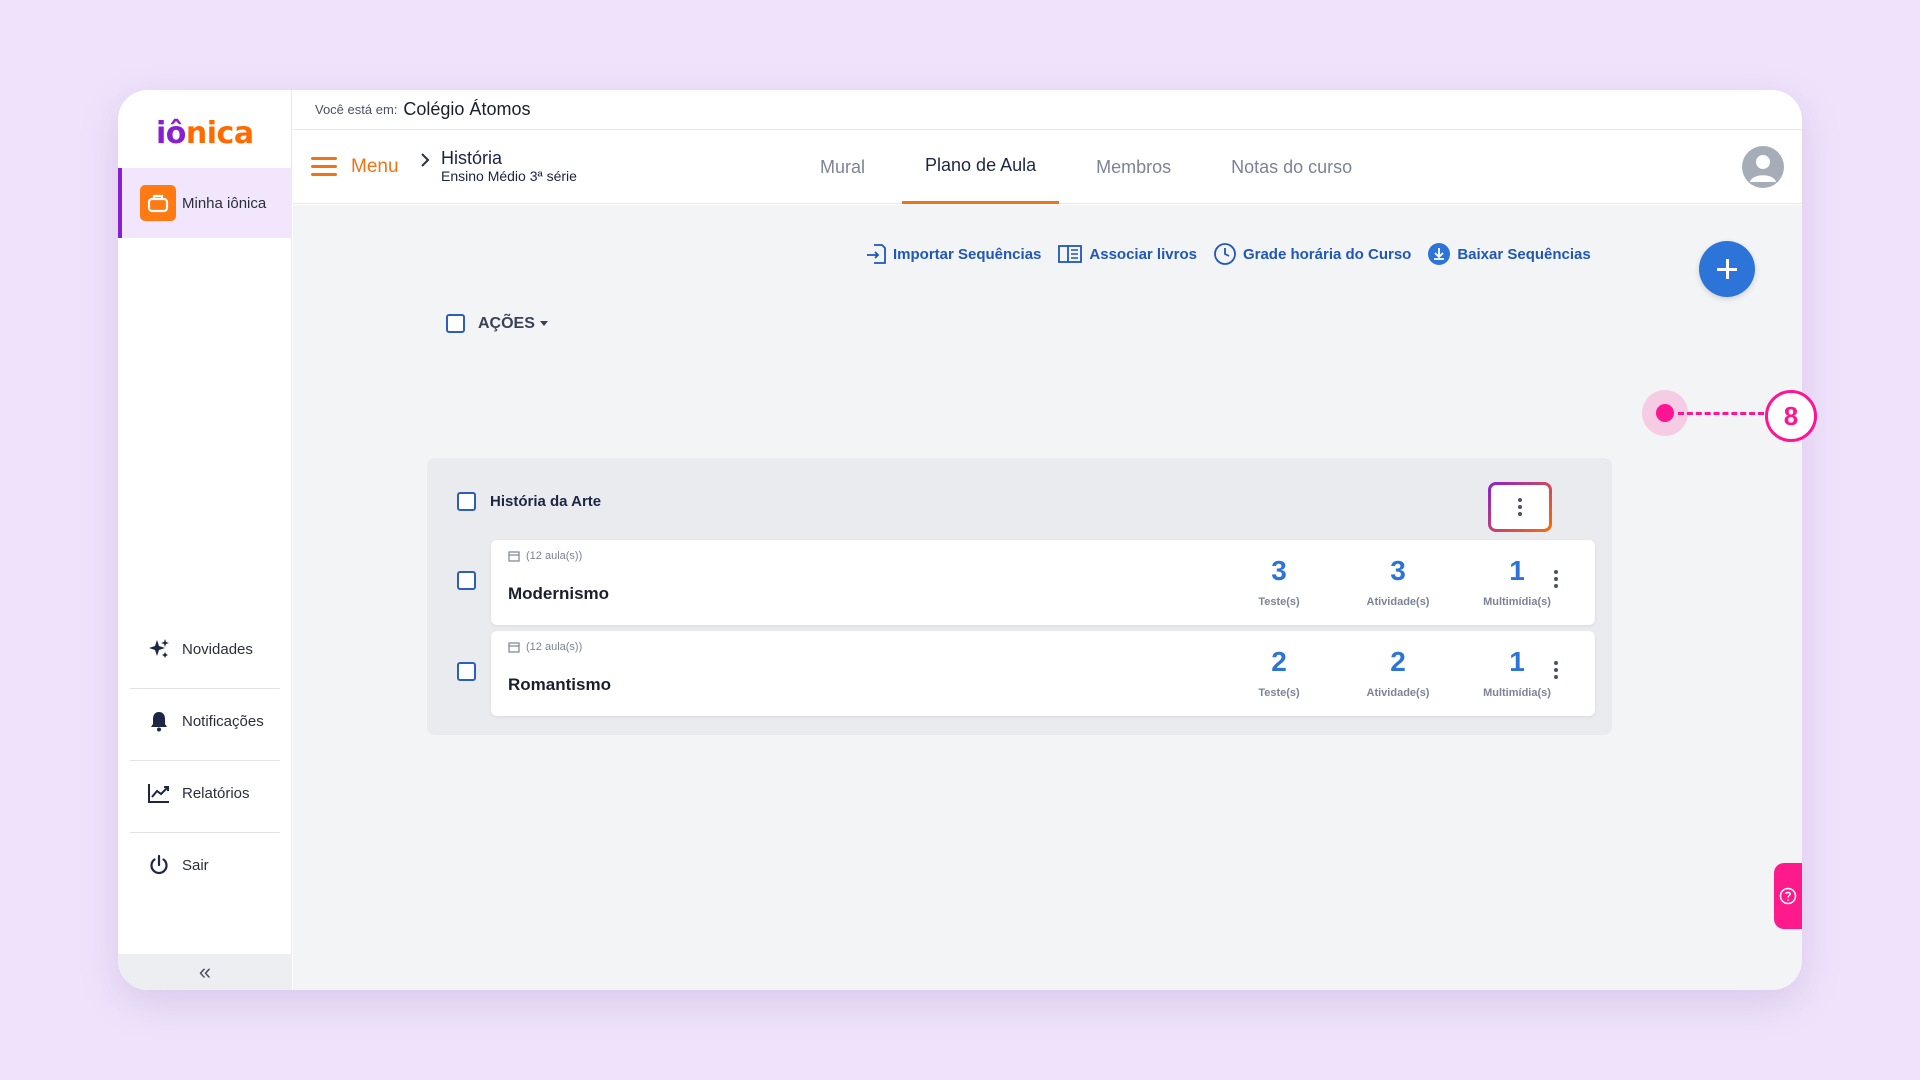 This screenshot has height=1080, width=1920. What do you see at coordinates (159, 865) in the screenshot?
I see `power-icon` at bounding box center [159, 865].